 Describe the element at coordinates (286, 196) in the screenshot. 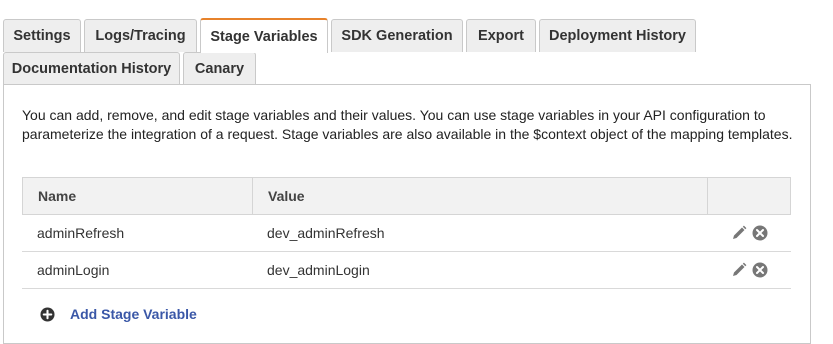

I see `header-value: Value` at that location.